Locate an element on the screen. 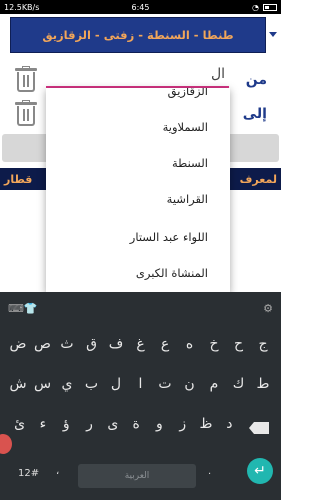 The height and width of the screenshot is (500, 320). clock: 6:45 is located at coordinates (140, 7).